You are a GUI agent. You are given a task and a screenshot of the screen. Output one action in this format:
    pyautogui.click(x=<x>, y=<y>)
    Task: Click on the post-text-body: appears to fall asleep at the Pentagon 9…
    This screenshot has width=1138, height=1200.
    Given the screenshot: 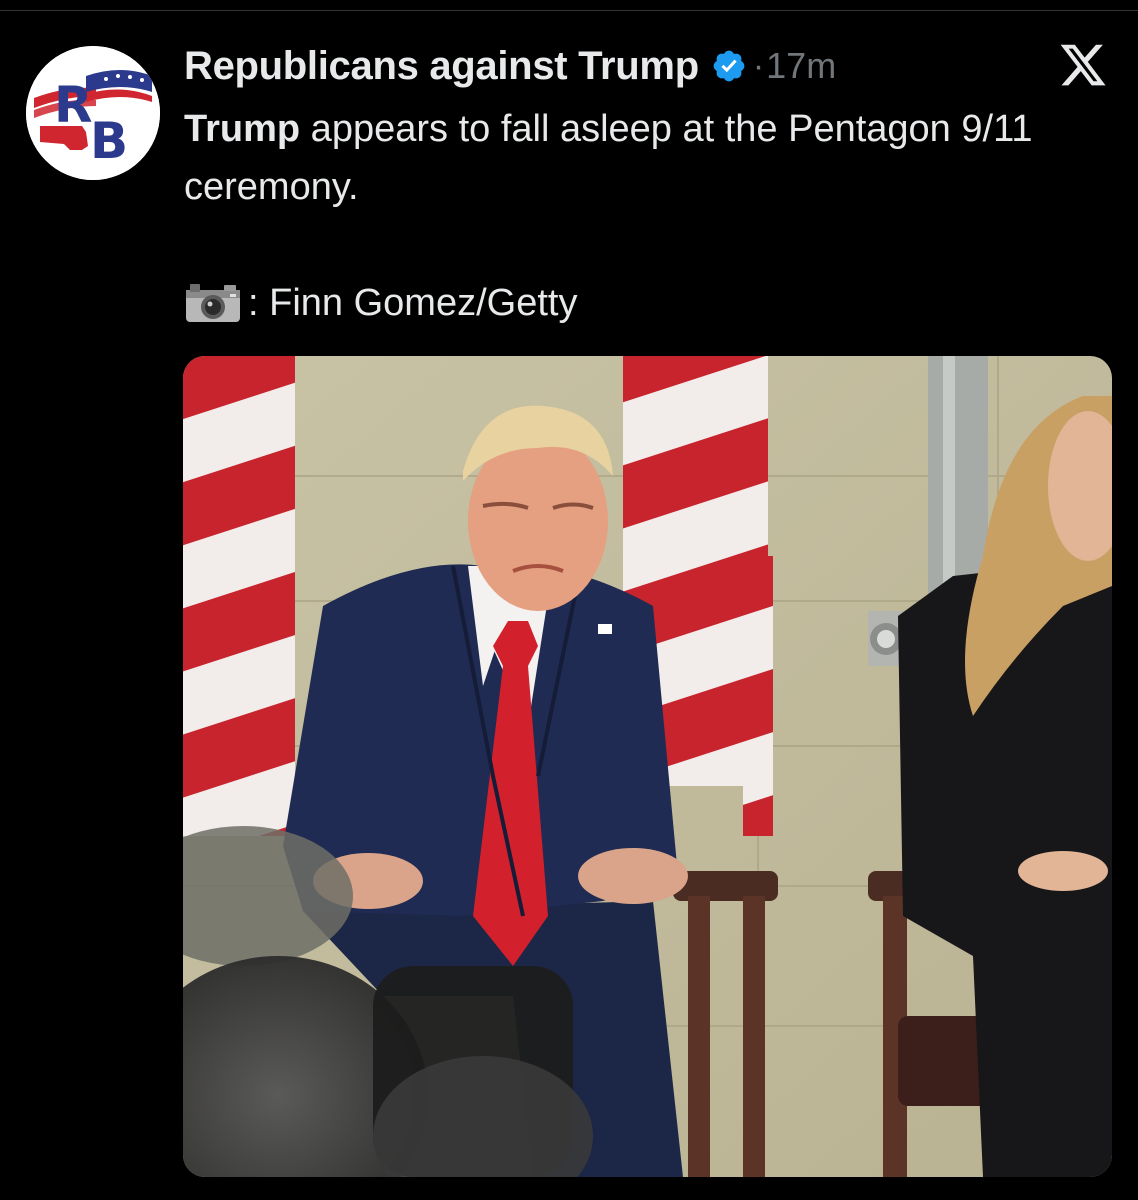 What is the action you would take?
    pyautogui.click(x=608, y=158)
    